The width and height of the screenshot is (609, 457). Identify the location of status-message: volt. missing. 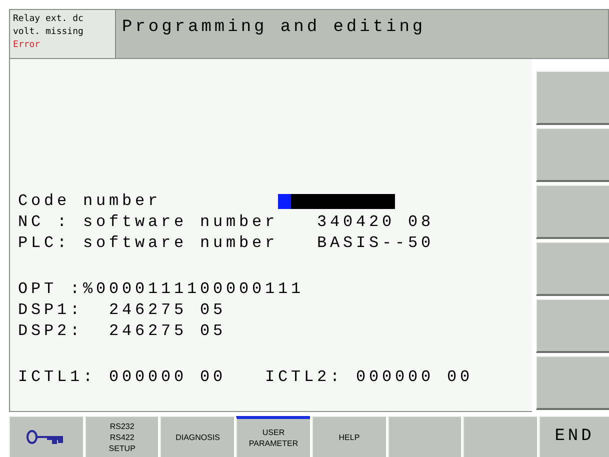
(48, 32).